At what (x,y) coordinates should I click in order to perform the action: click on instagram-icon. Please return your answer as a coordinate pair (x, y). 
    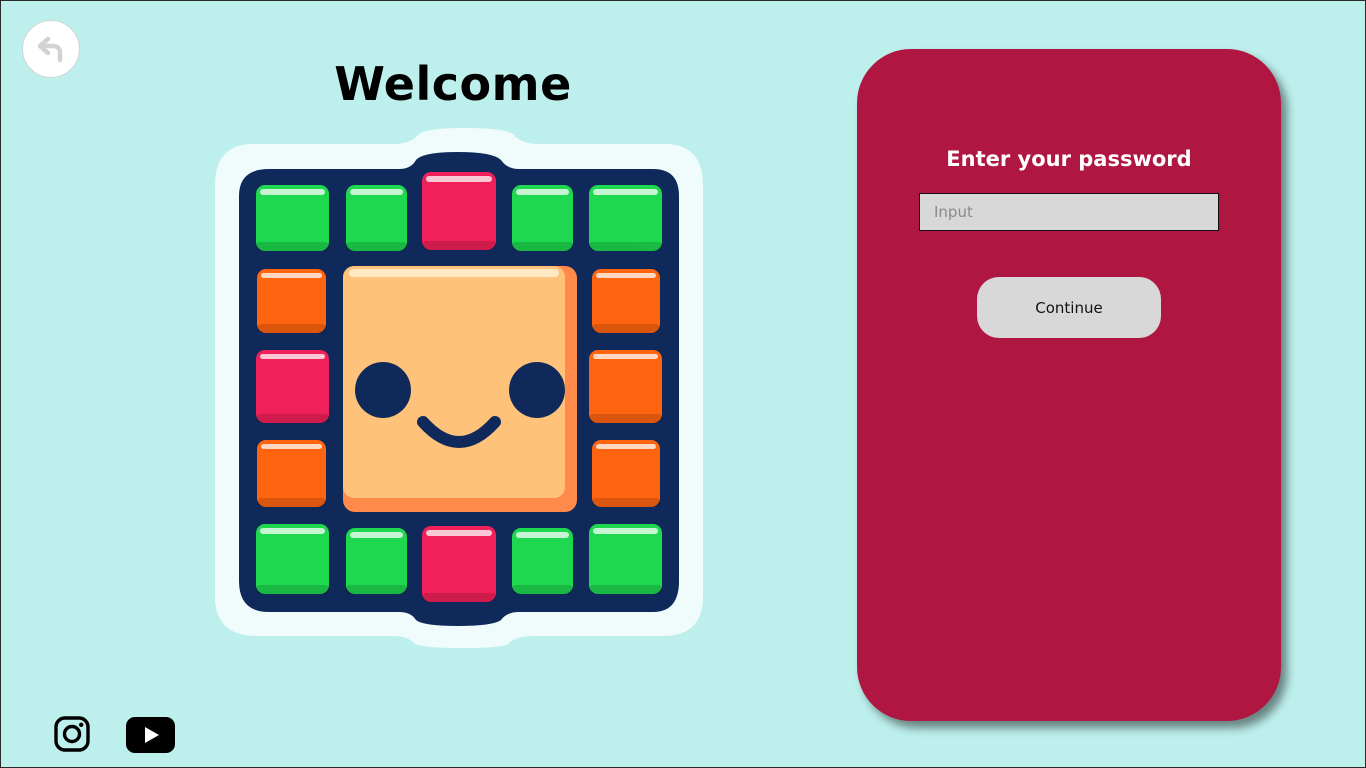
    Looking at the image, I should click on (72, 734).